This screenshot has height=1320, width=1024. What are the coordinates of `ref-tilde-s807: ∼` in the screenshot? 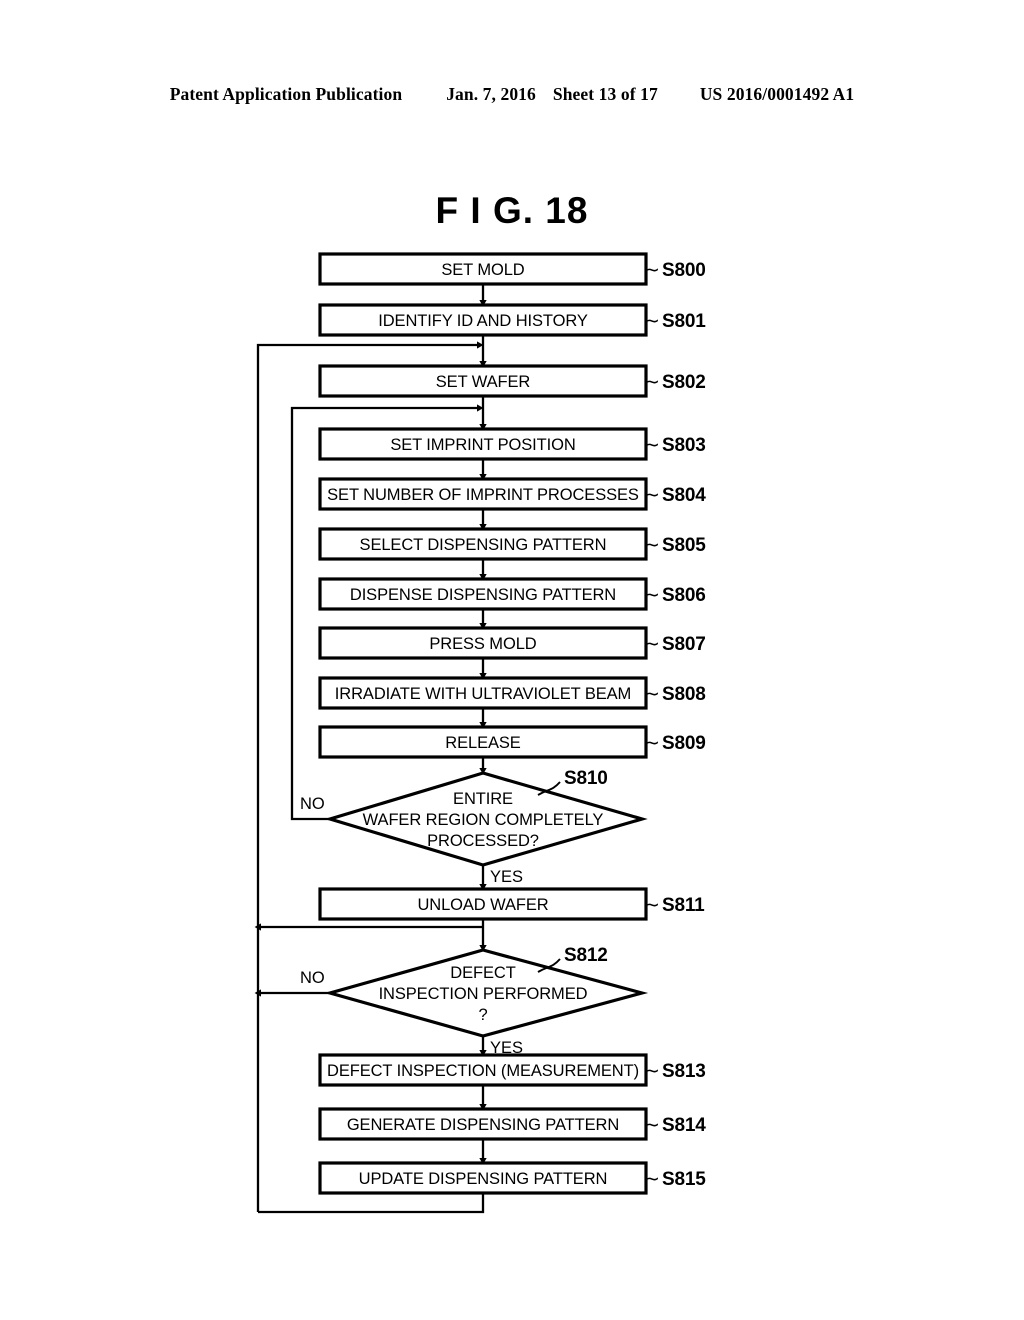 It's located at (652, 644).